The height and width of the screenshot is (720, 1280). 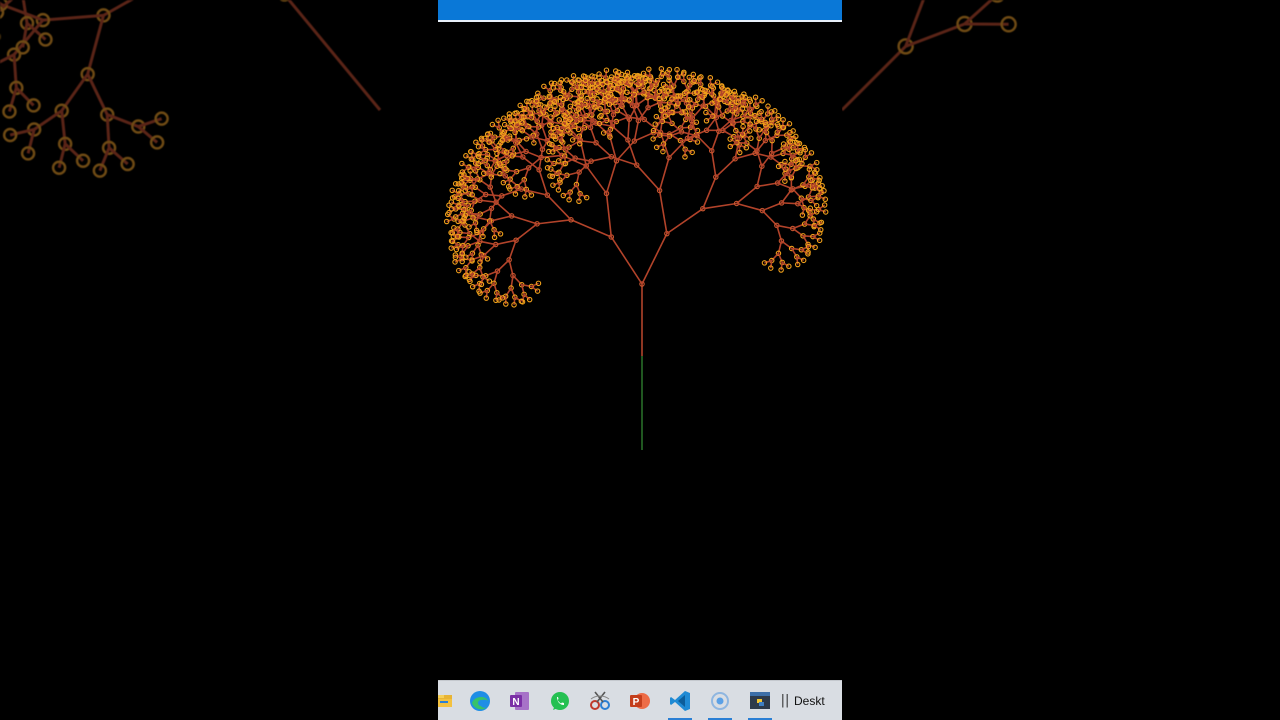 I want to click on taskbar-vscode, so click(x=680, y=700).